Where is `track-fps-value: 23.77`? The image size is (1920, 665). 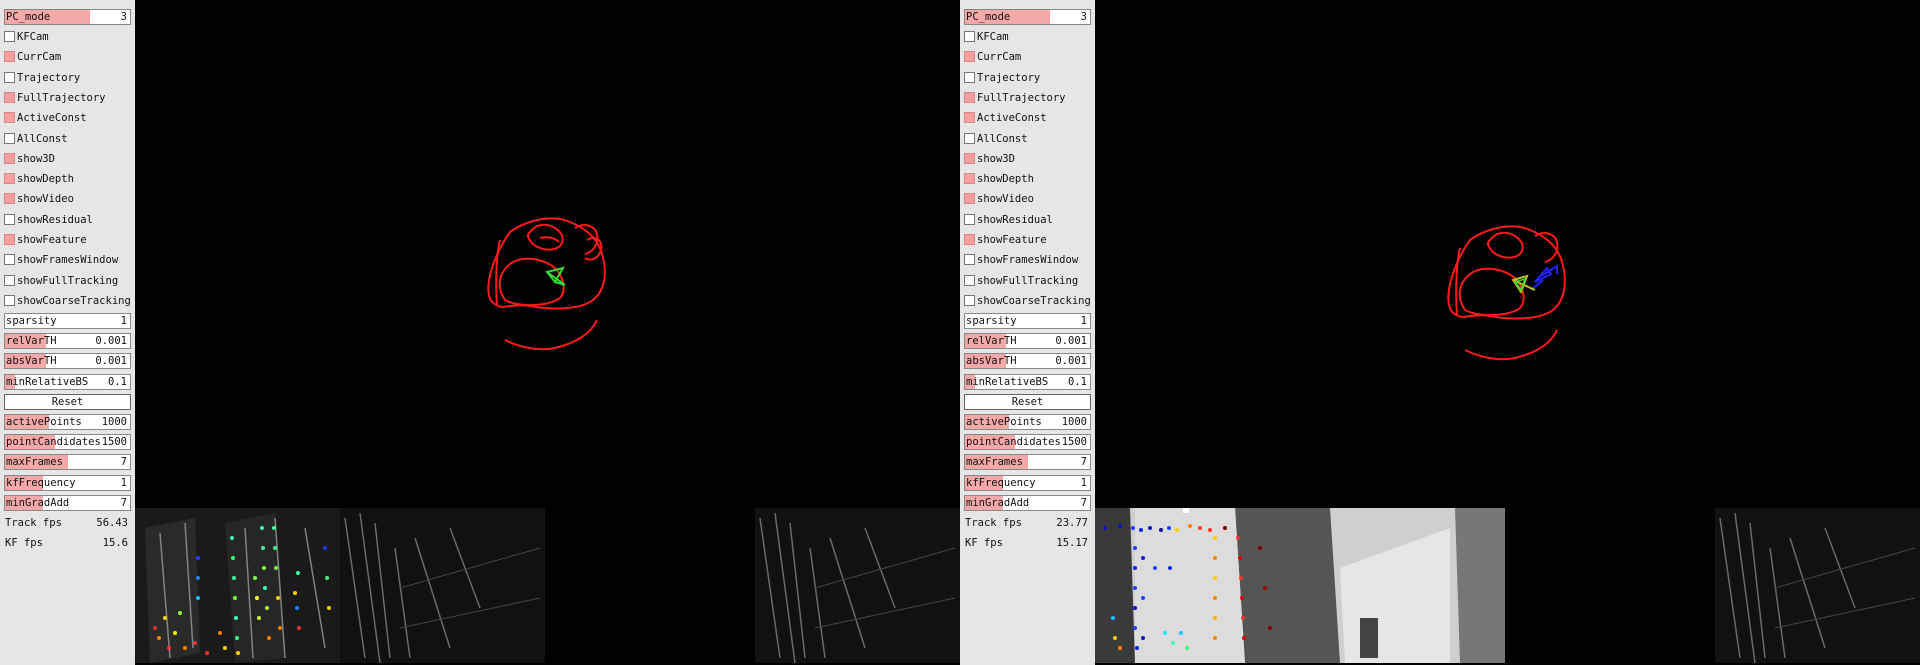
track-fps-value: 23.77 is located at coordinates (1072, 523).